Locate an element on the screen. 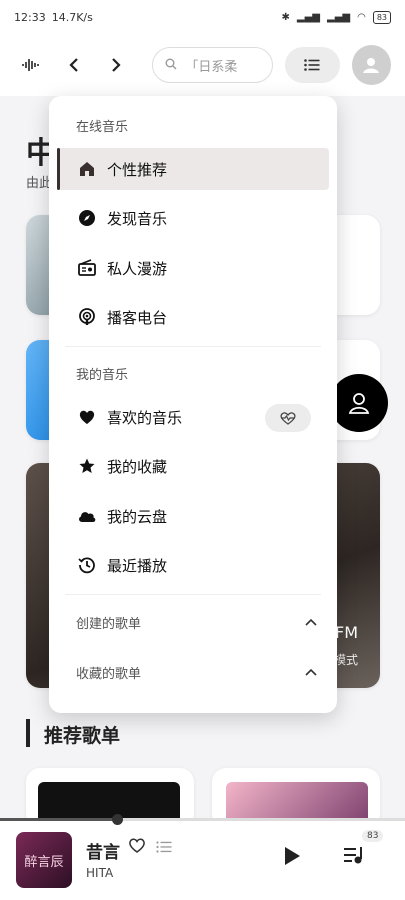  section-marker is located at coordinates (28, 733).